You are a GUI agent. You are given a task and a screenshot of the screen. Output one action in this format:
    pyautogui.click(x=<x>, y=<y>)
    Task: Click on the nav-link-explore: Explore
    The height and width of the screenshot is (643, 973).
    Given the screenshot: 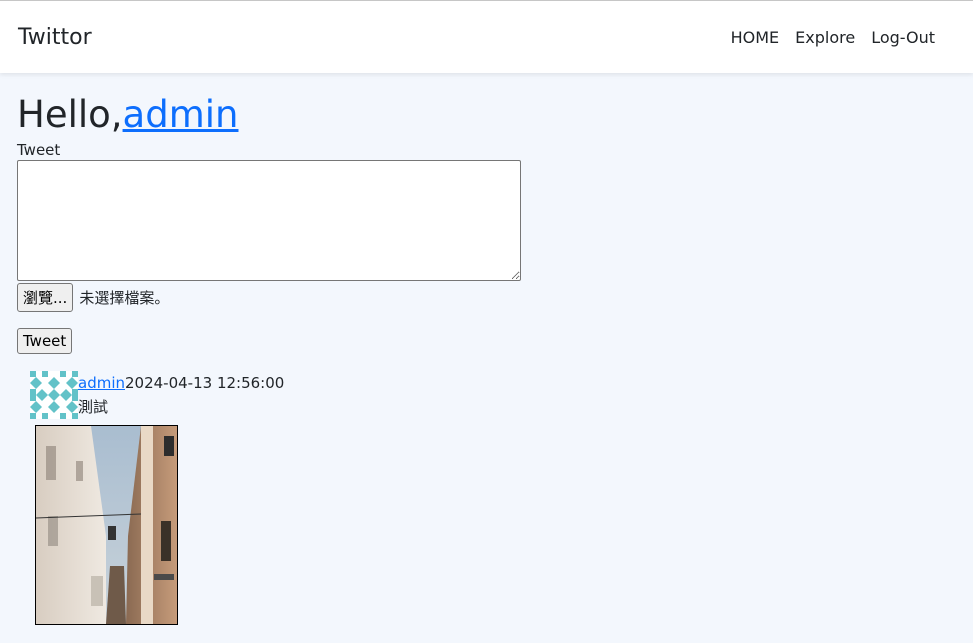 What is the action you would take?
    pyautogui.click(x=825, y=37)
    